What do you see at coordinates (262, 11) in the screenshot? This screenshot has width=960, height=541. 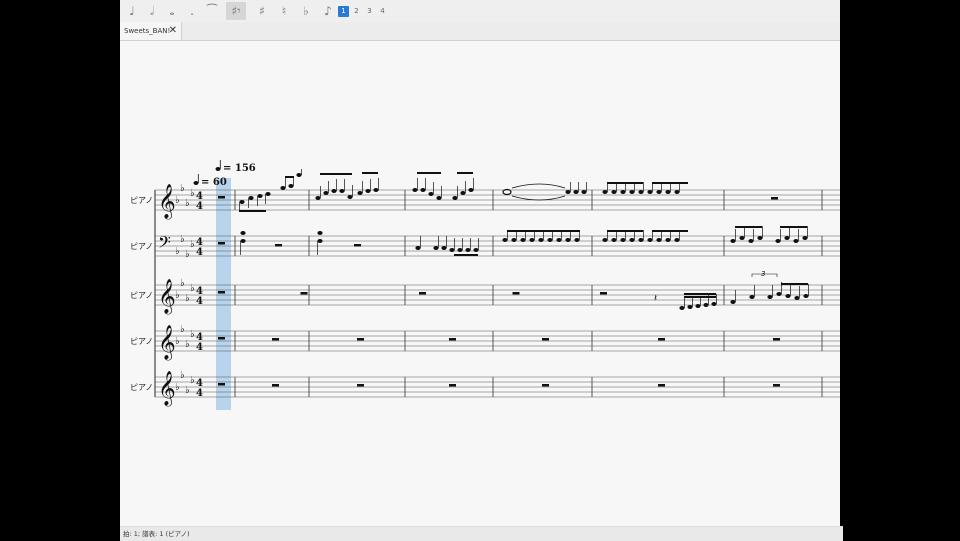 I see `sharp-button: ♯` at bounding box center [262, 11].